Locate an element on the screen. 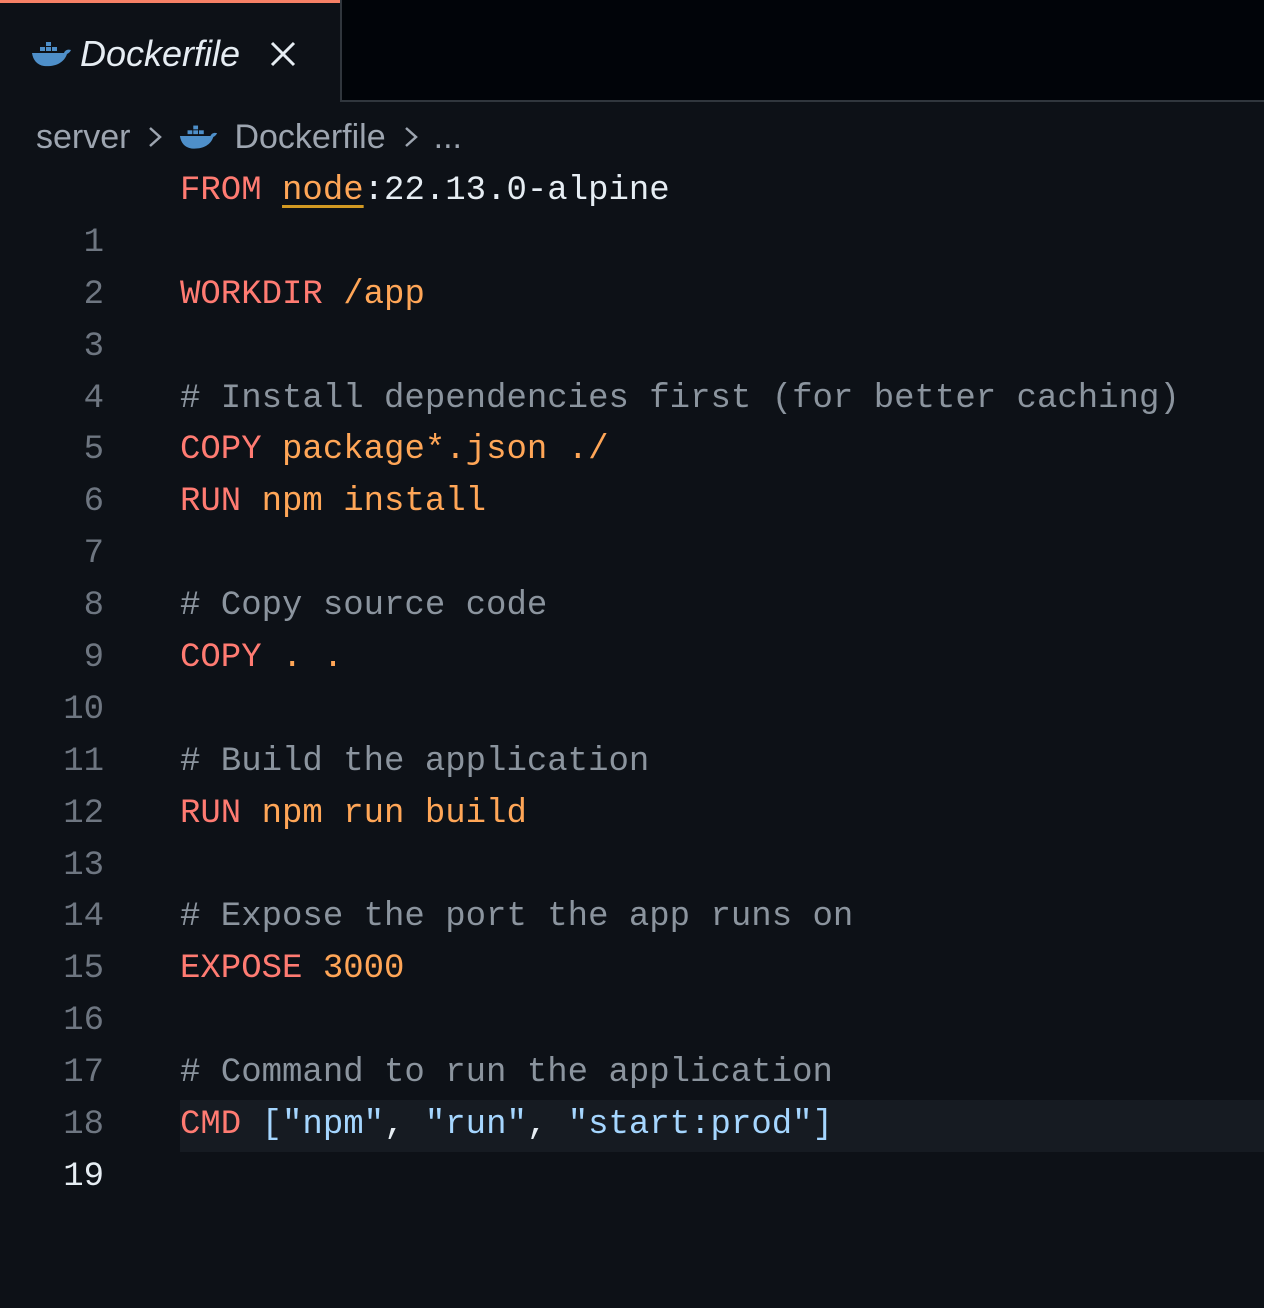 This screenshot has width=1264, height=1308. code-line: 2 is located at coordinates (632, 266).